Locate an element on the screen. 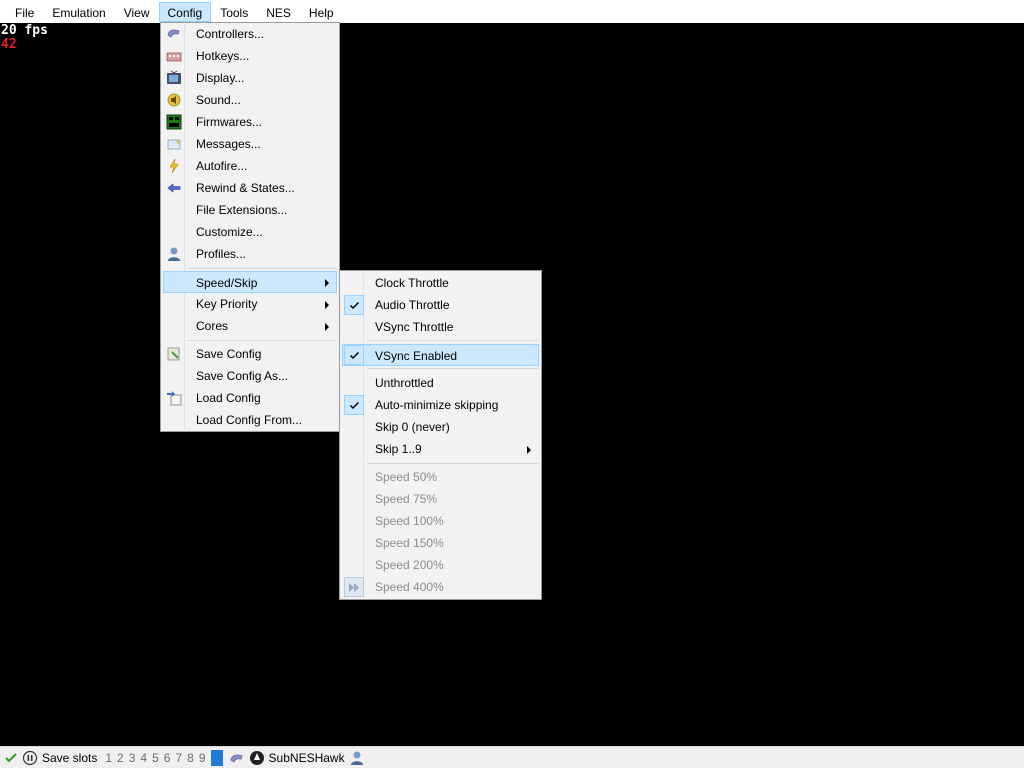 This screenshot has height=768, width=1024. menu-item-vsync-throttle: VSync Throttle is located at coordinates (440, 327).